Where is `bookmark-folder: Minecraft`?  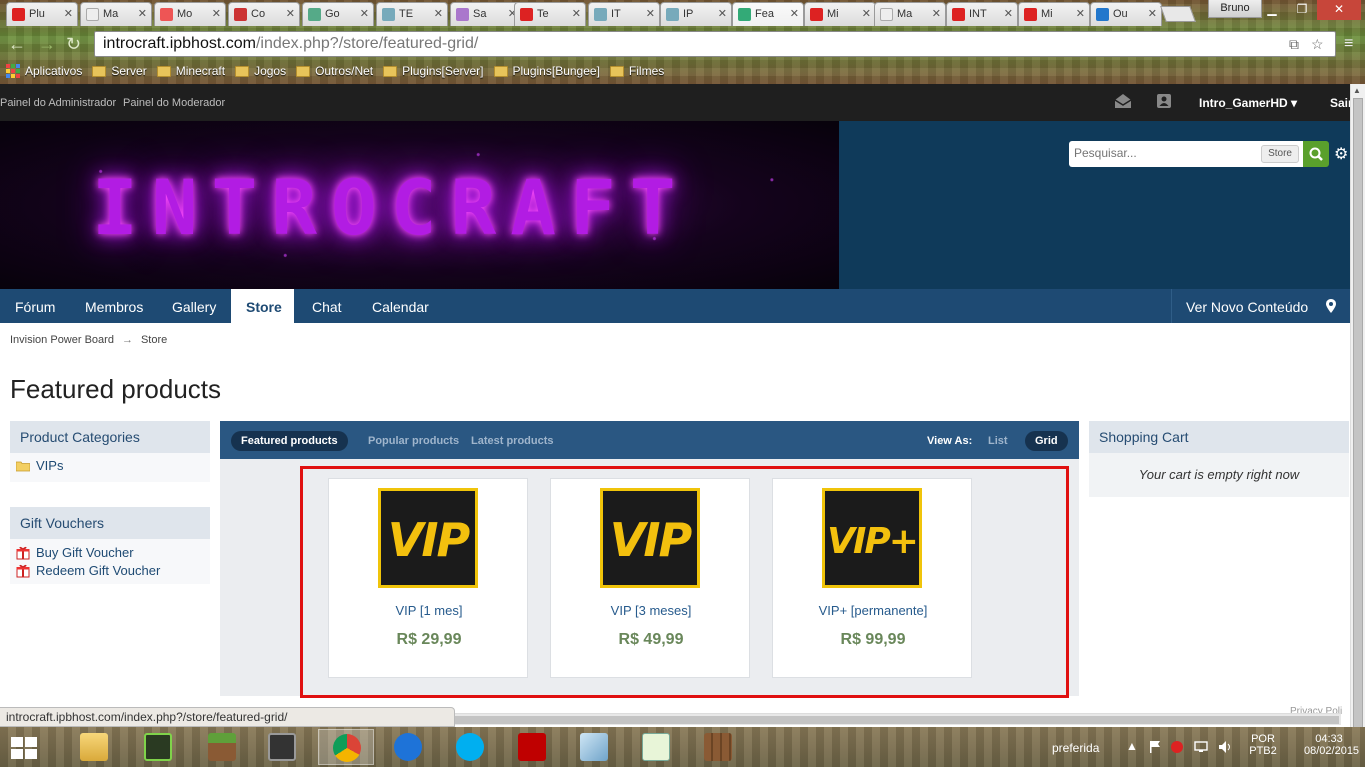 bookmark-folder: Minecraft is located at coordinates (190, 71).